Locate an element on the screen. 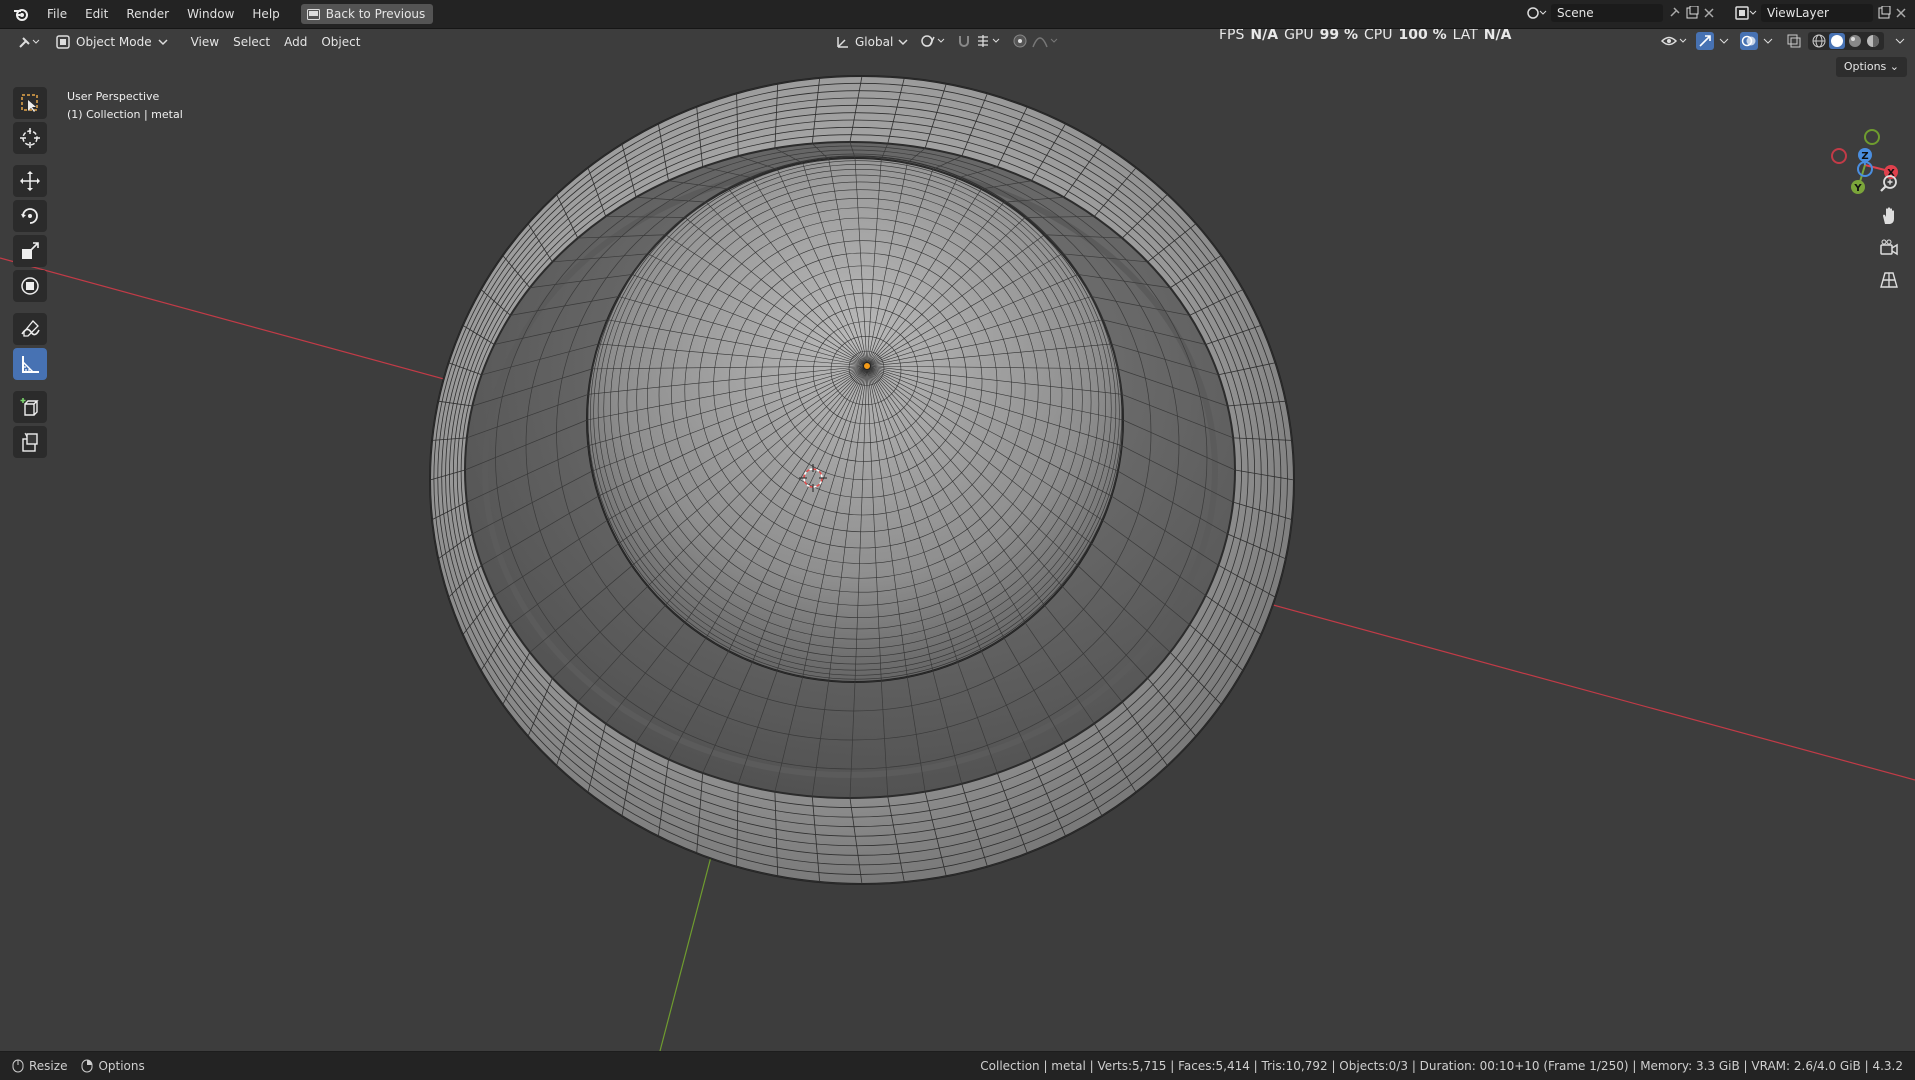 The image size is (1915, 1080). orientation-icon is located at coordinates (843, 42).